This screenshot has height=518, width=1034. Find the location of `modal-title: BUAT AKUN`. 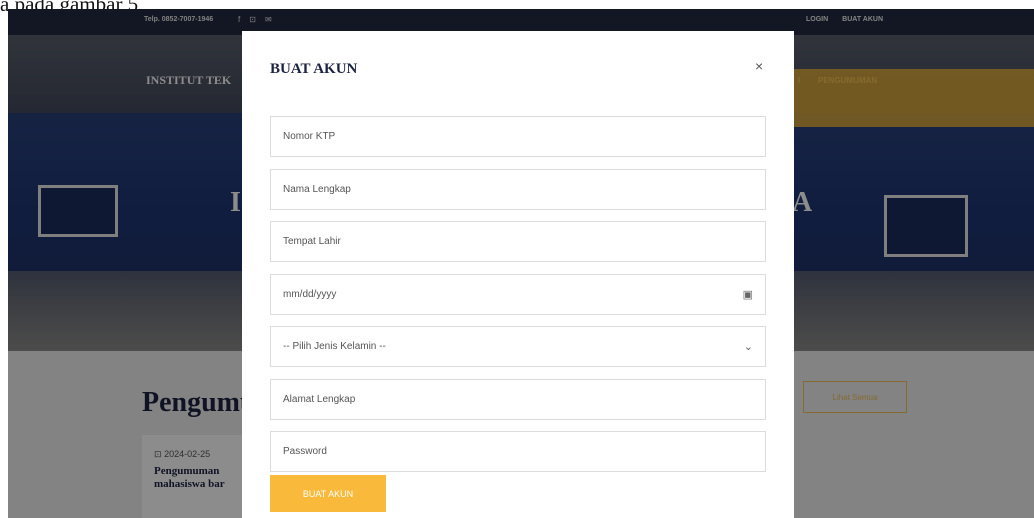

modal-title: BUAT AKUN is located at coordinates (314, 69).